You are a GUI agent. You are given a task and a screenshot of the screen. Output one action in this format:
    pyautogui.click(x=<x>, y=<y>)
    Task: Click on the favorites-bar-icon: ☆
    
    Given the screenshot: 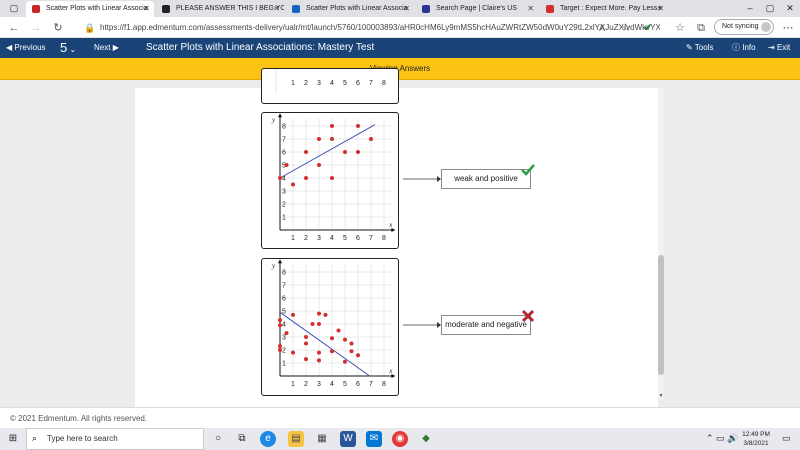 What is the action you would take?
    pyautogui.click(x=680, y=28)
    